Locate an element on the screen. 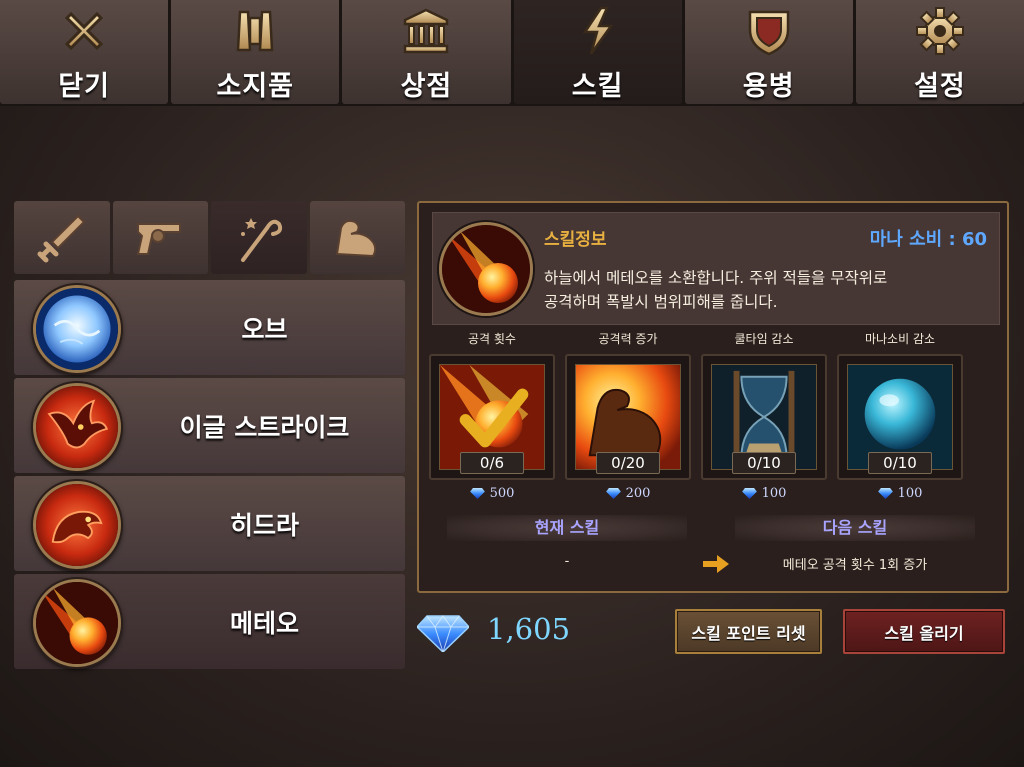  skill-name: 오브 is located at coordinates (264, 329).